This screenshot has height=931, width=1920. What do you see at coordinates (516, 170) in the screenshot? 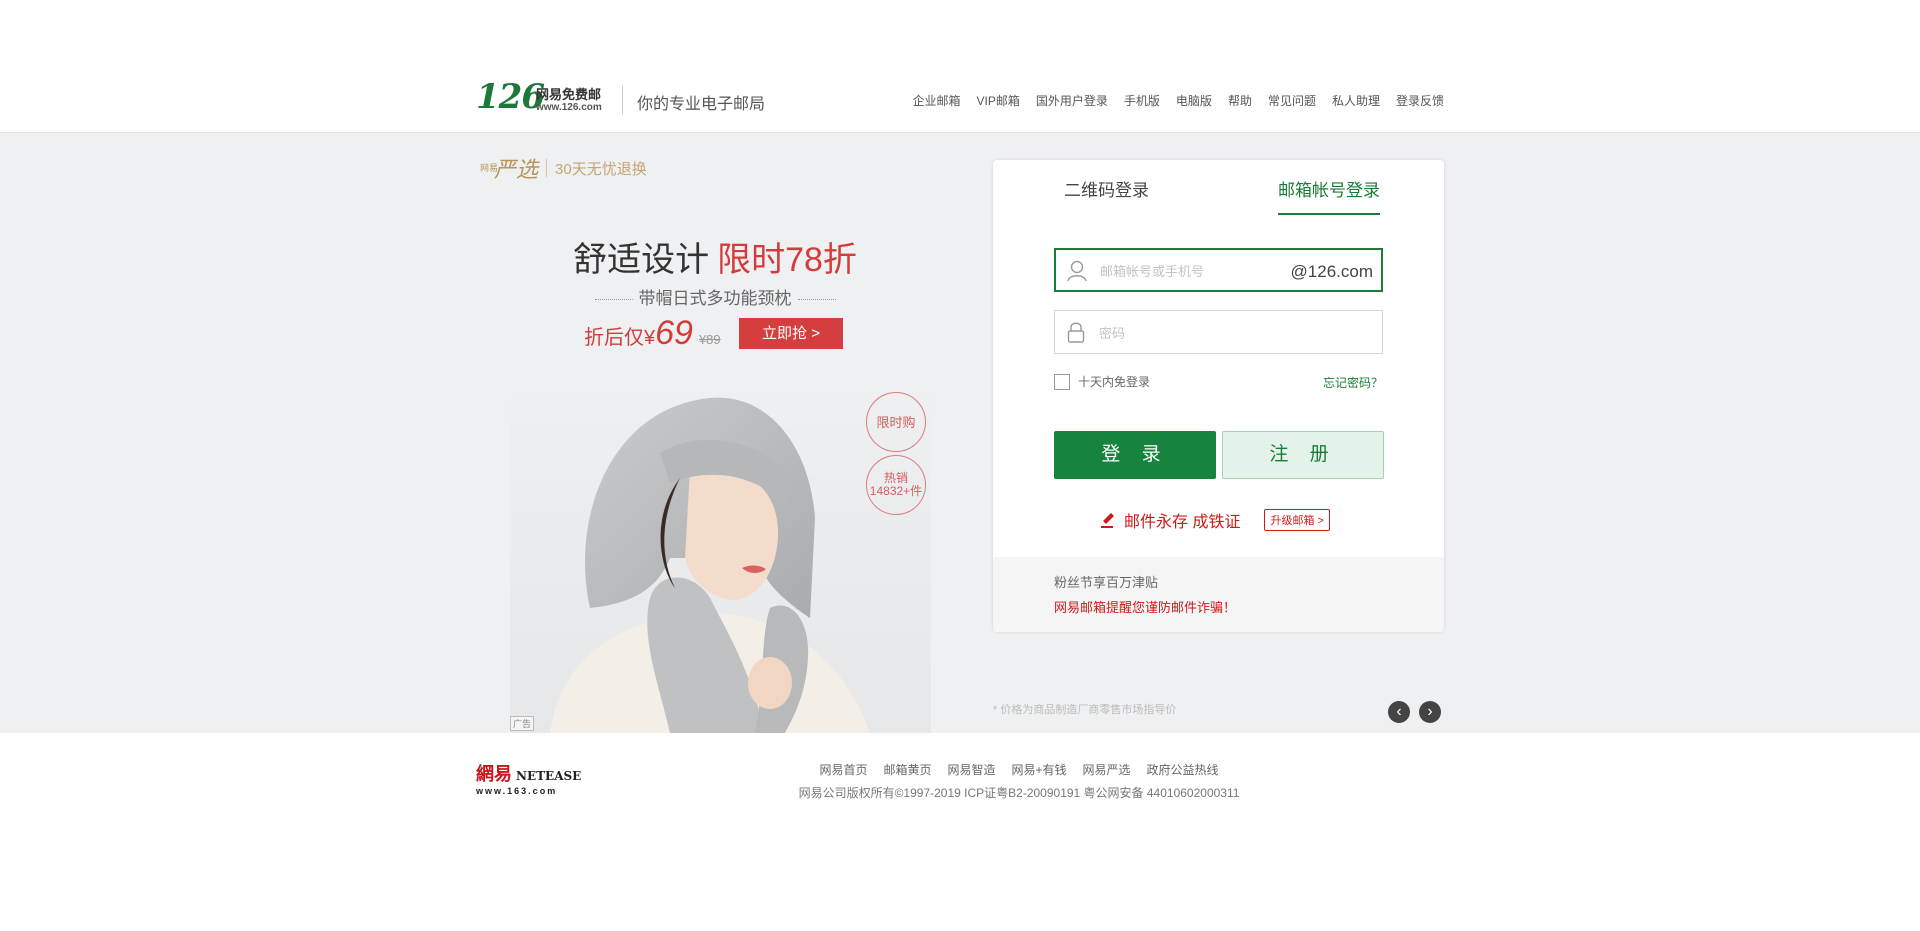
I see `yanxuan-logo-text: 严选` at bounding box center [516, 170].